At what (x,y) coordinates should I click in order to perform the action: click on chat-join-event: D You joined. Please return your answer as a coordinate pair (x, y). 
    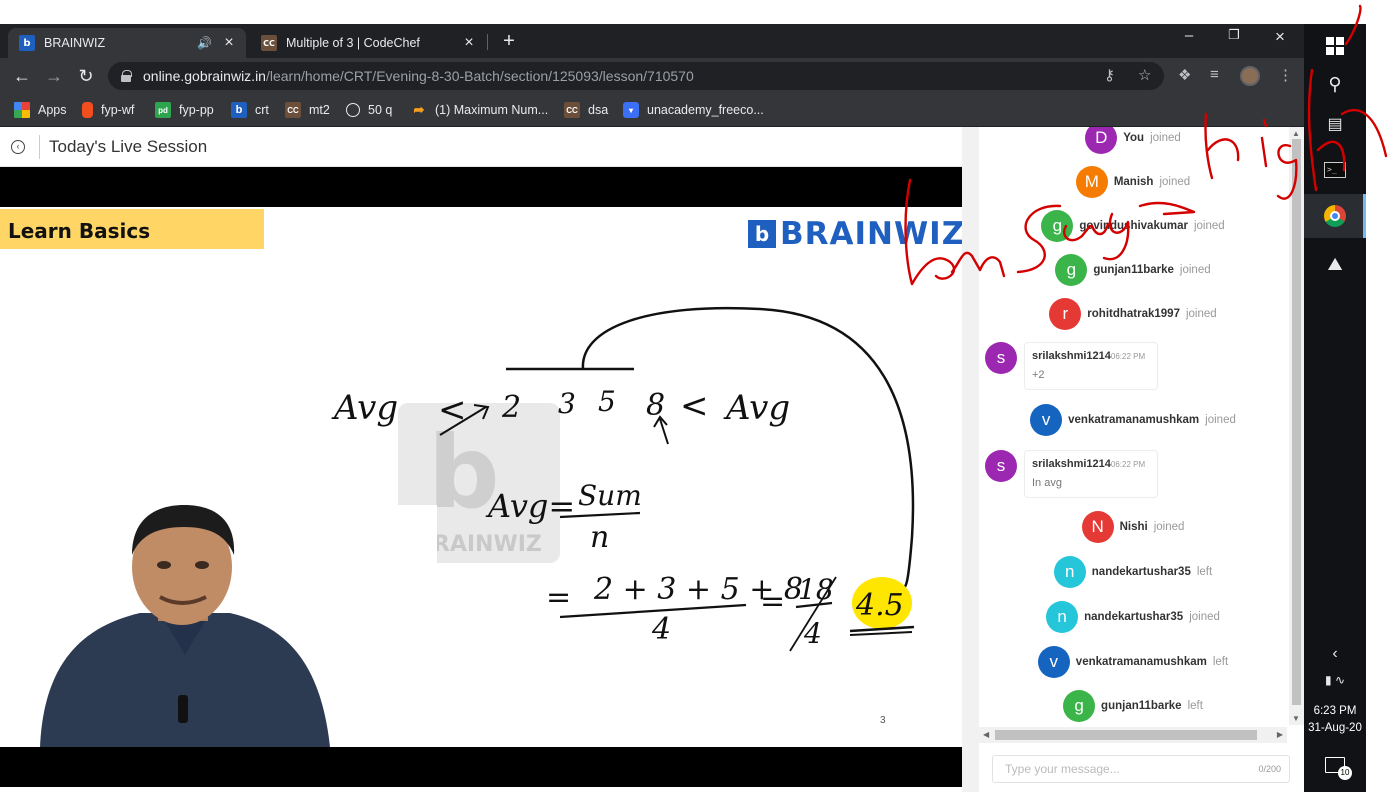
    Looking at the image, I should click on (1133, 141).